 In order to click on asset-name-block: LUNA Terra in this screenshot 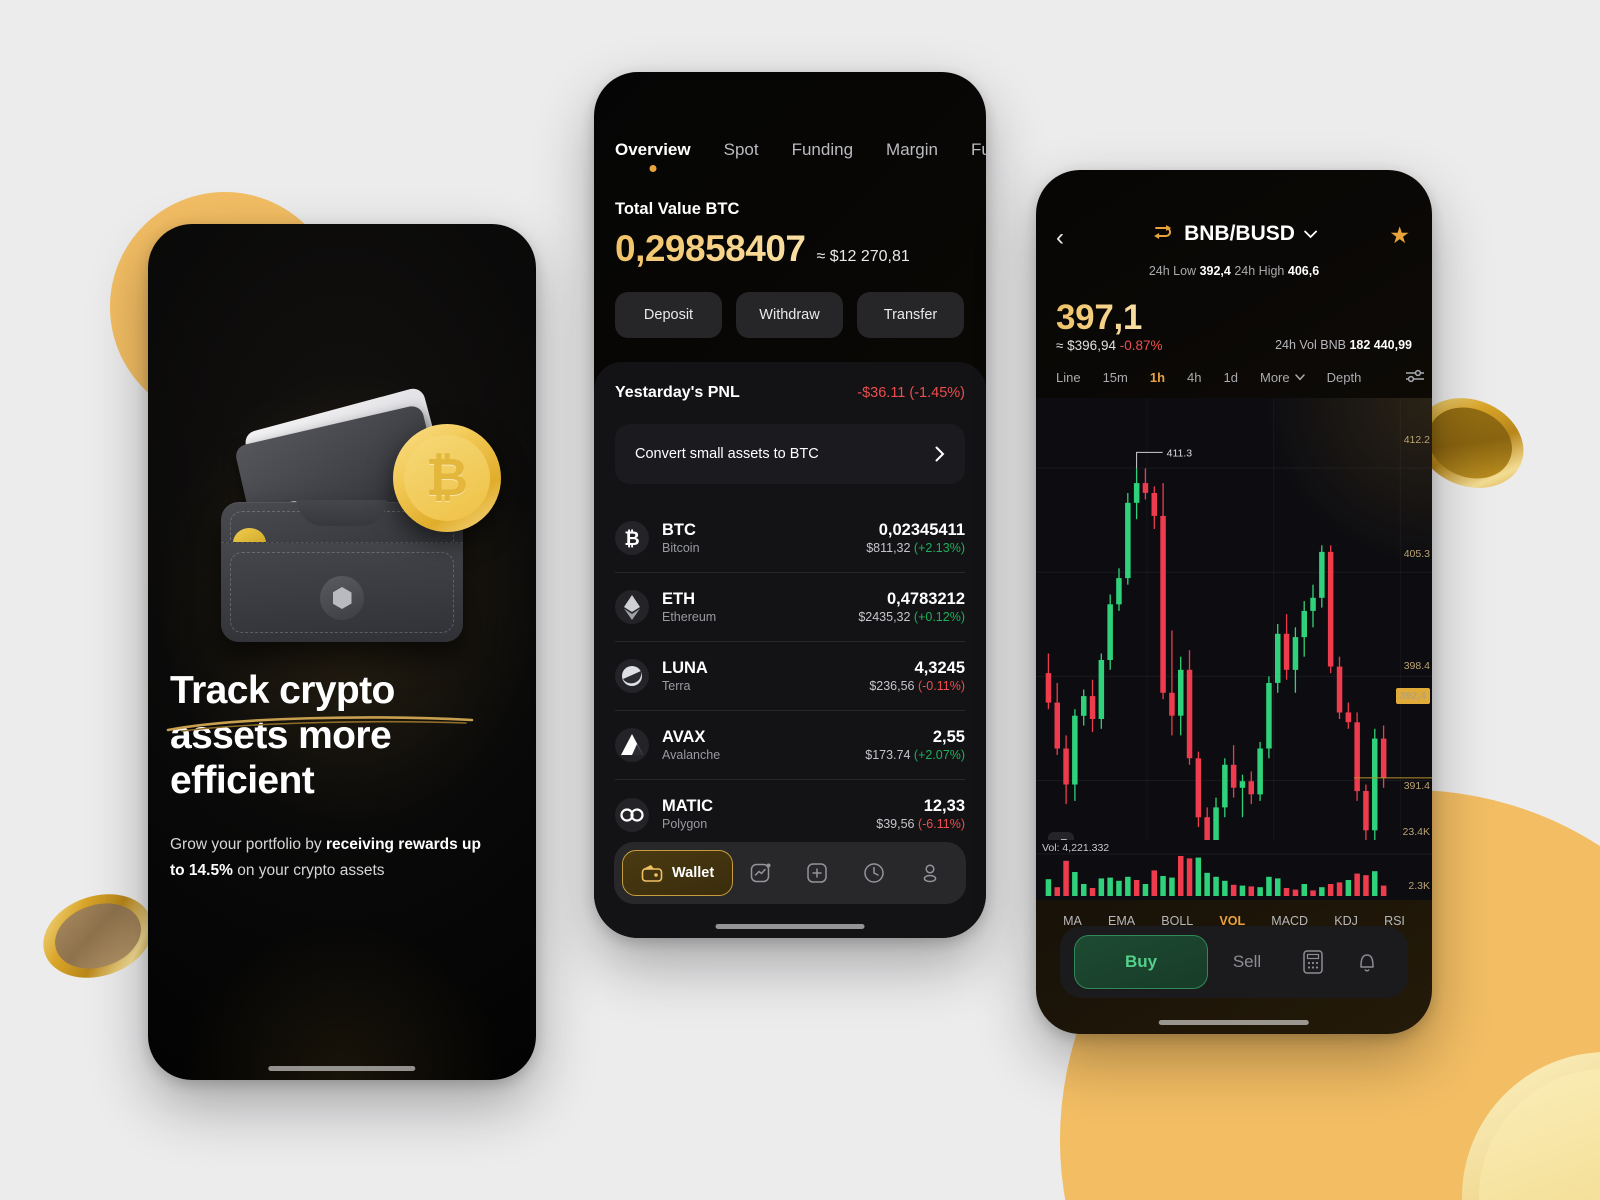, I will do `click(765, 676)`.